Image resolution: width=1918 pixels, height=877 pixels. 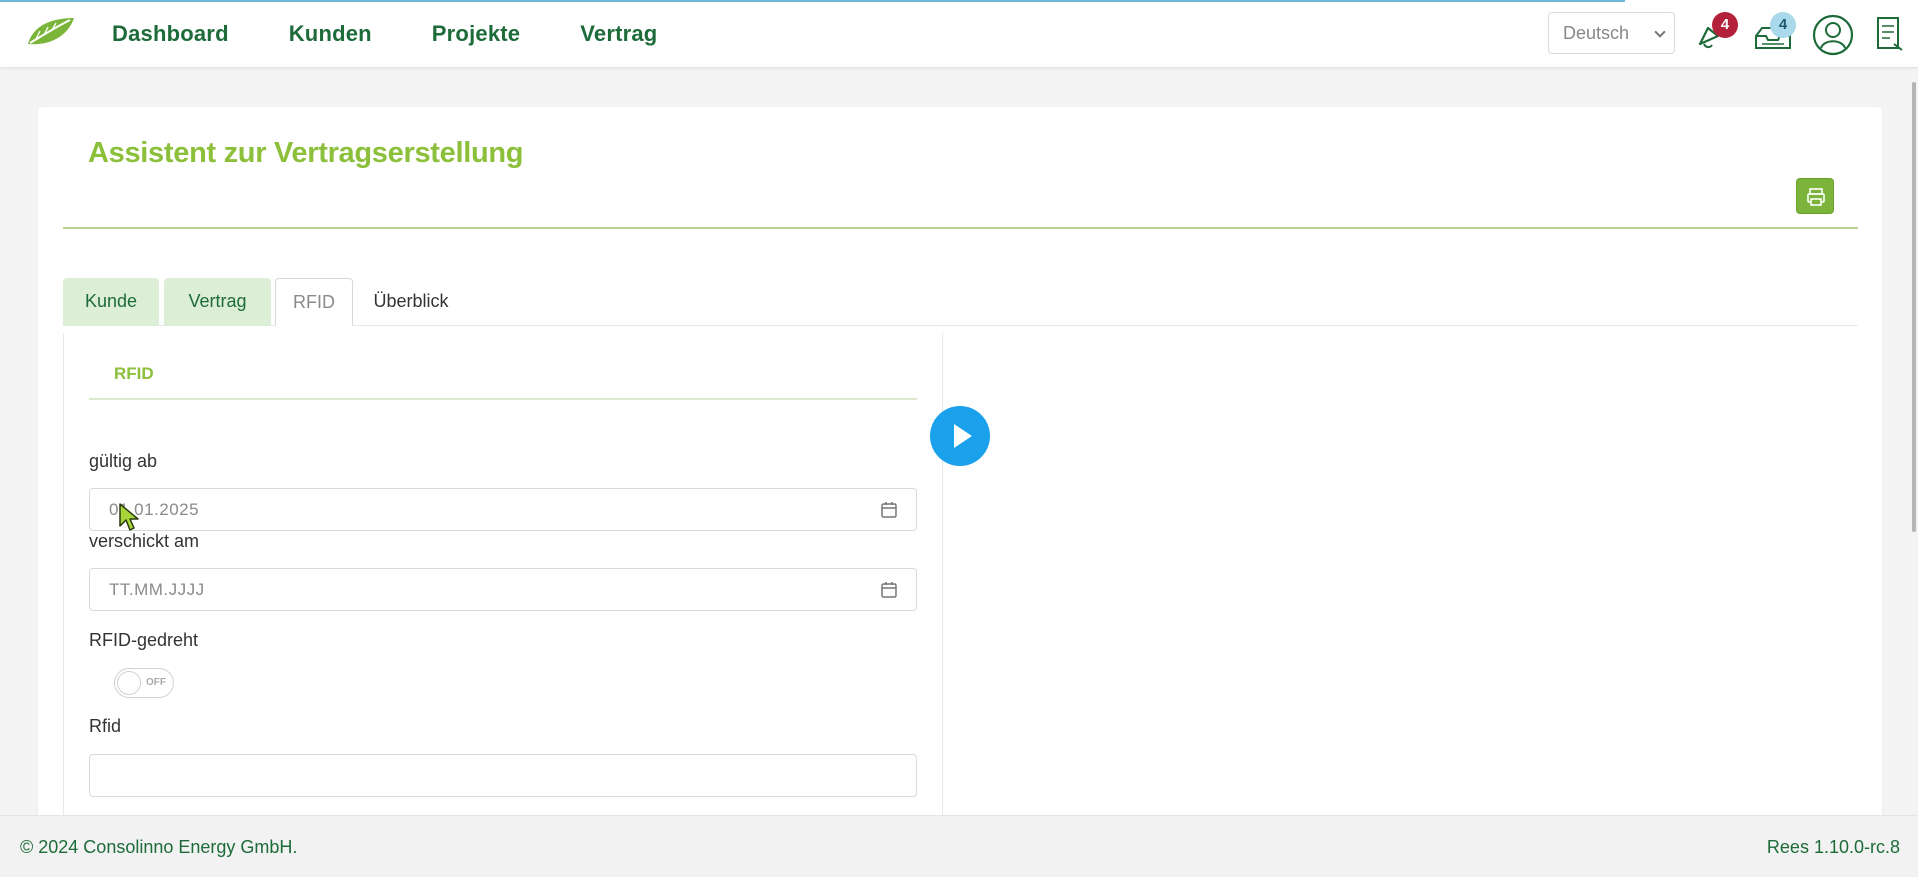 I want to click on footer-version: Rees 1.10.0-rc.8, so click(x=1833, y=847).